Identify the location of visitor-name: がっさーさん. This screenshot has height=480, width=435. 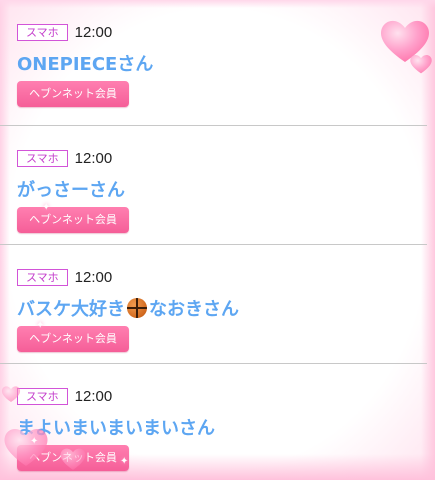
(71, 189).